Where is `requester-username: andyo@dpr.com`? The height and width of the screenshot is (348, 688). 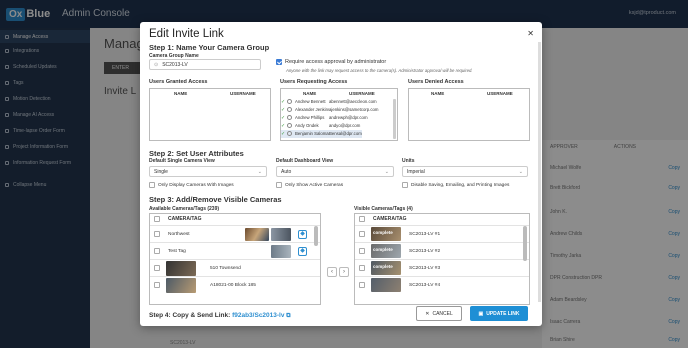
requester-username: andyo@dpr.com is located at coordinates (345, 126).